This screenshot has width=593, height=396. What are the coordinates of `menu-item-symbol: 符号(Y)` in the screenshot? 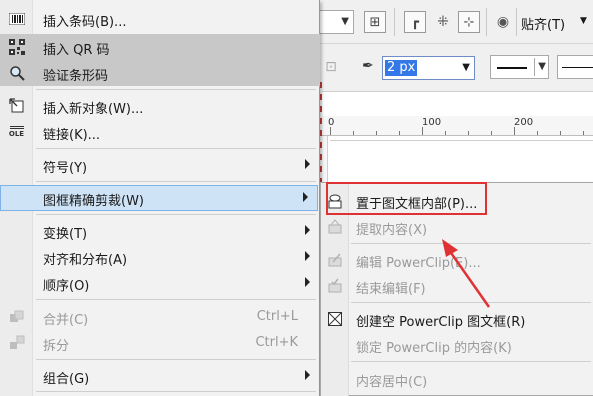 It's located at (160, 165).